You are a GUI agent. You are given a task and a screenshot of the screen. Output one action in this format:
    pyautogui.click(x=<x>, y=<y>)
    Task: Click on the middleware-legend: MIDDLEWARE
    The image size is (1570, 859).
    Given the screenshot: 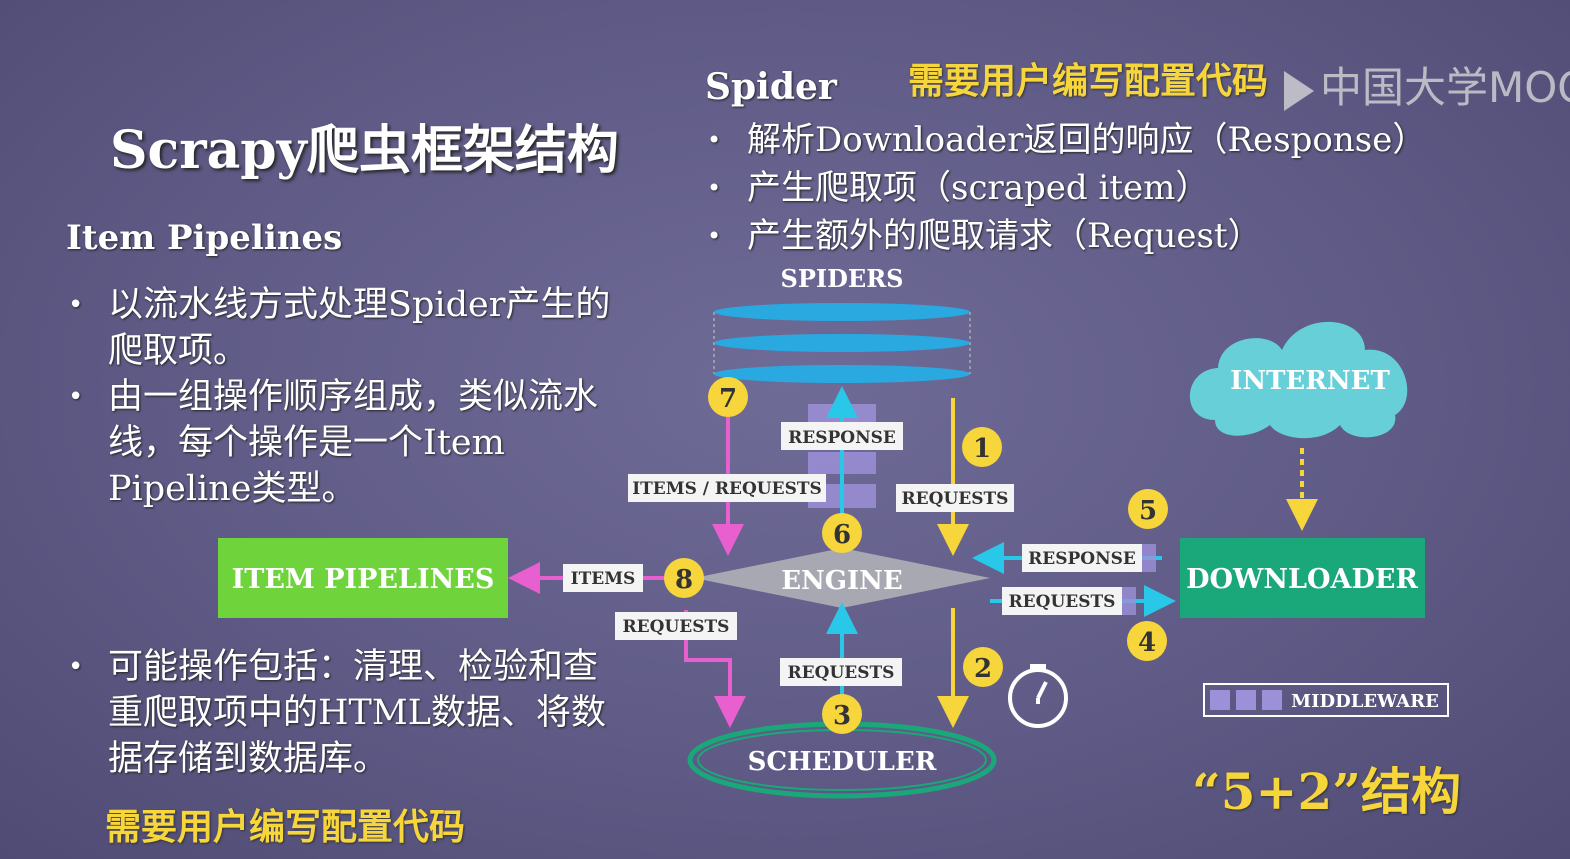 What is the action you would take?
    pyautogui.click(x=1326, y=700)
    